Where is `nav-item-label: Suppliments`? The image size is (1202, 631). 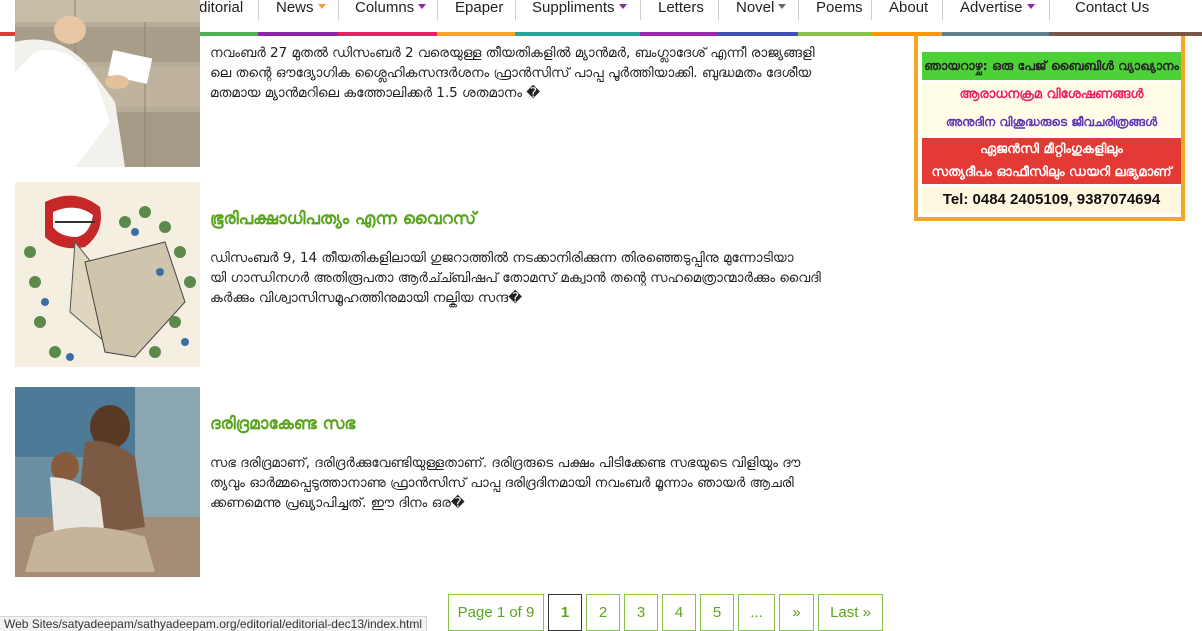 nav-item-label: Suppliments is located at coordinates (573, 8).